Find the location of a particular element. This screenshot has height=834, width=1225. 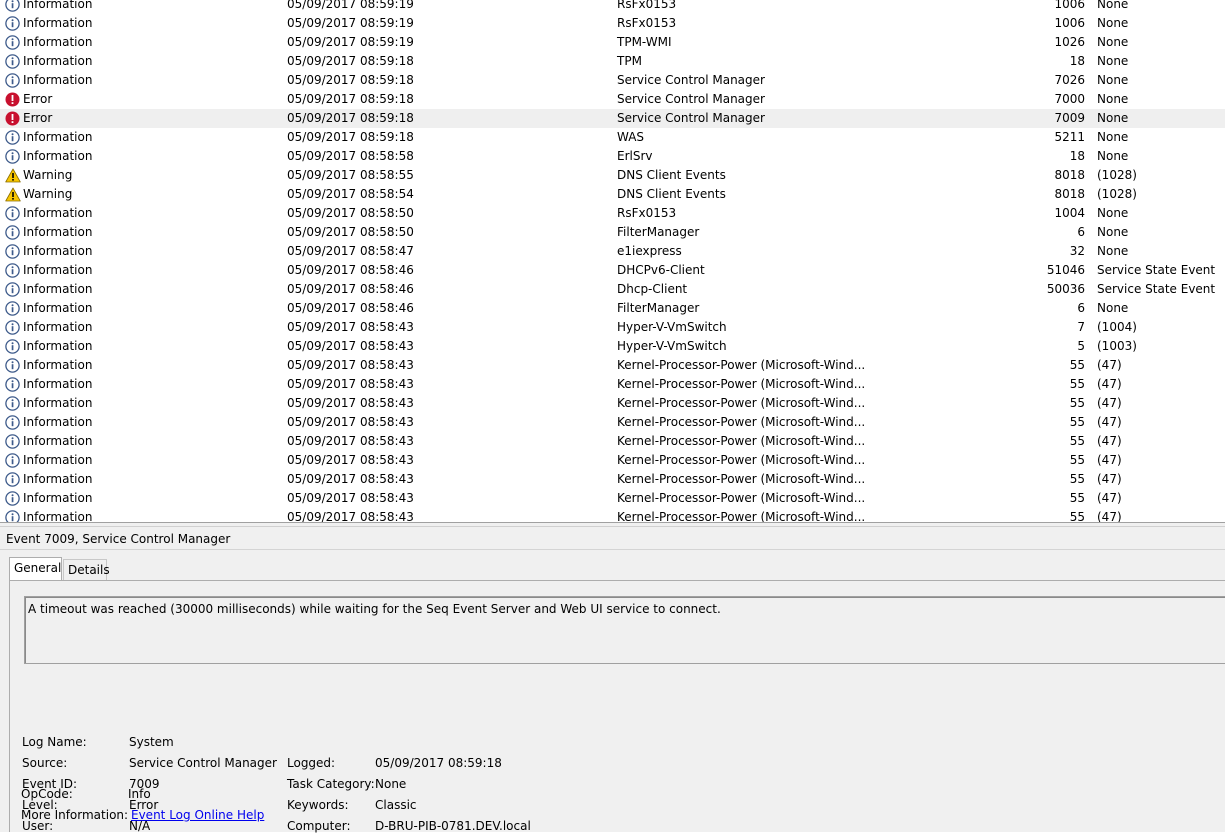

table-row: Information 05/09/2017 08:59:18 TPM 18 None is located at coordinates (612, 61).